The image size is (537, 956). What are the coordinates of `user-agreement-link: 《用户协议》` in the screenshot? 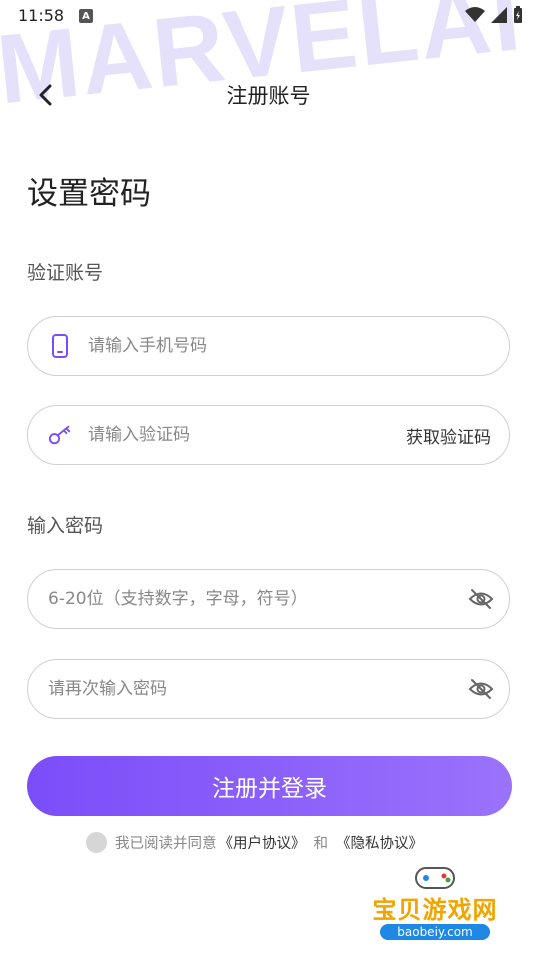 It's located at (262, 842).